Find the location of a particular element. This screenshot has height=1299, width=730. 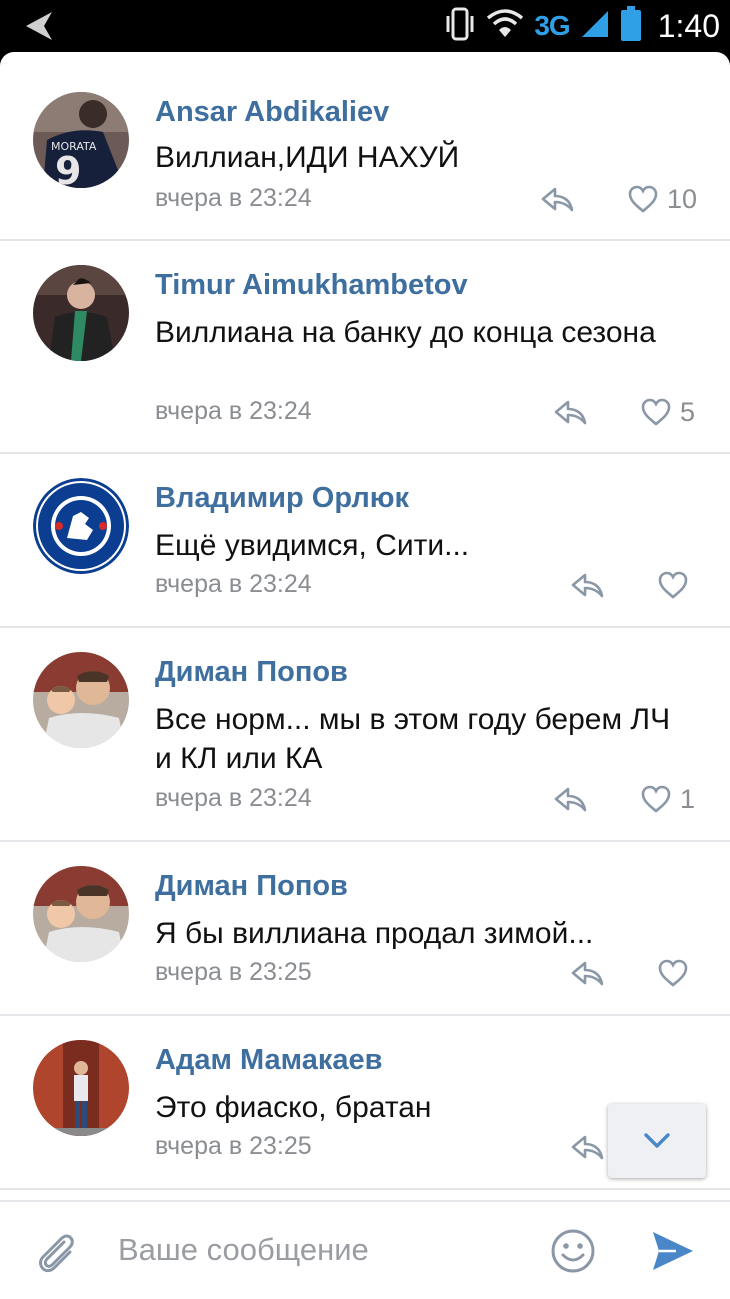

like-button: 1 is located at coordinates (667, 799).